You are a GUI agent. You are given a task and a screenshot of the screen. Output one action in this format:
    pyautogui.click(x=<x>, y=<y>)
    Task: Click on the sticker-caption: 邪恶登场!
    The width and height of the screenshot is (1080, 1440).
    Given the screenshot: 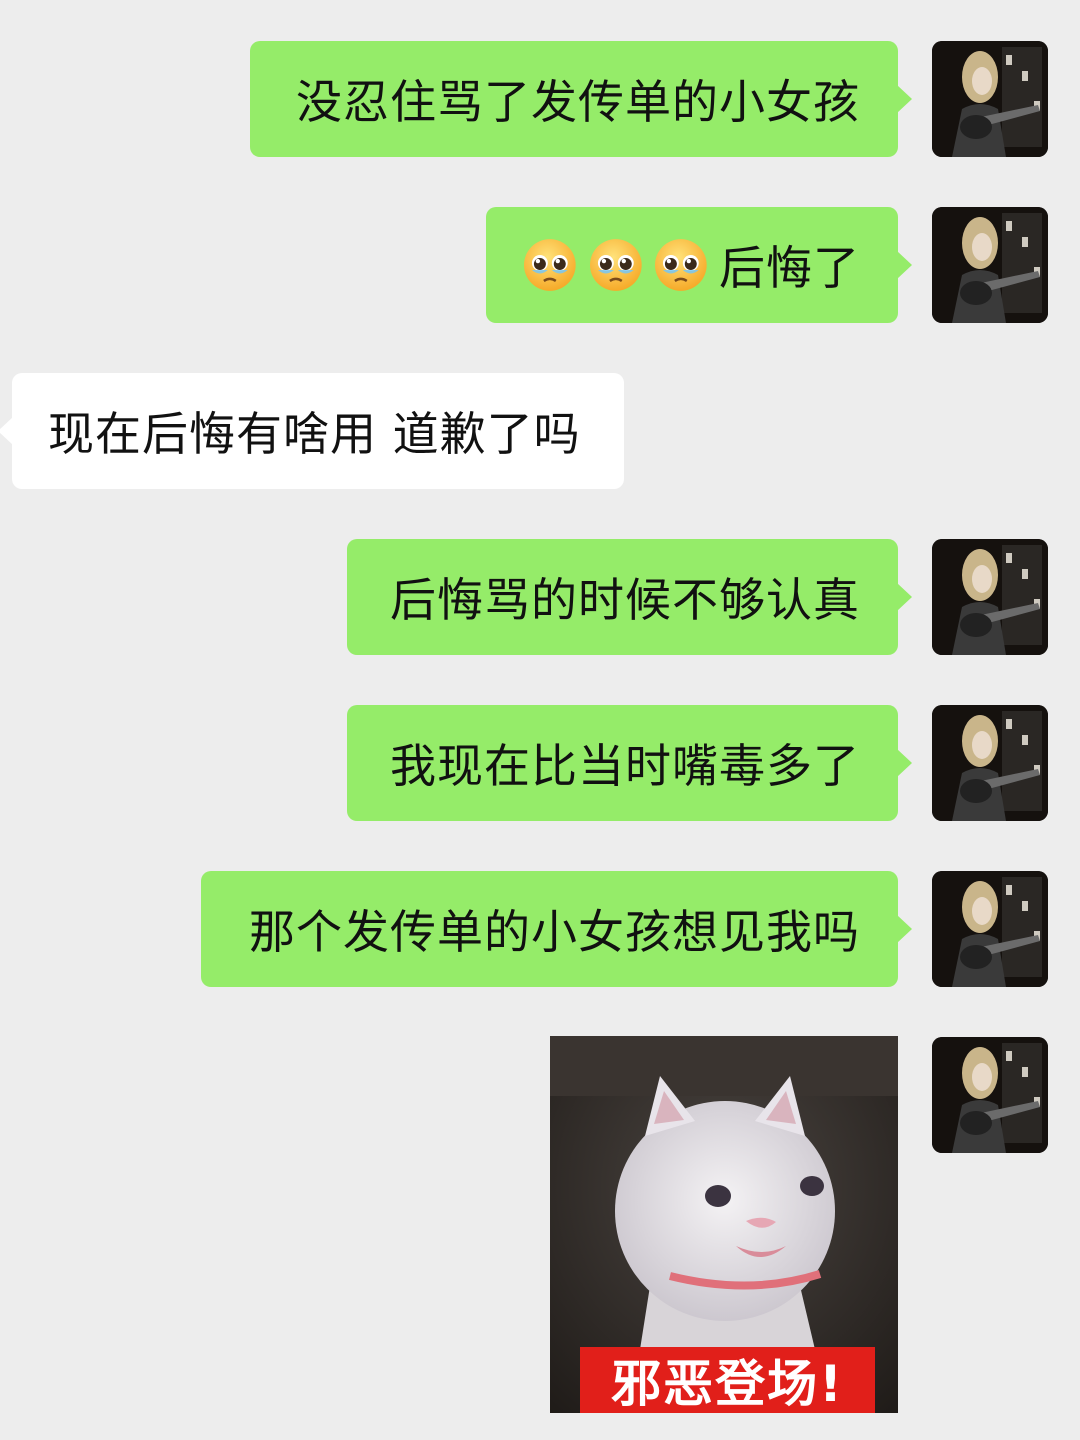 What is the action you would take?
    pyautogui.click(x=727, y=1380)
    